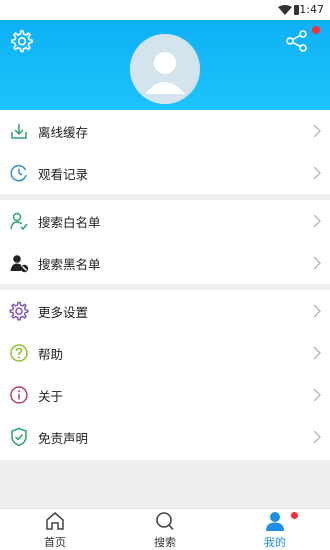  I want to click on menu-item-search-blacklist: 搜索黑名单, so click(165, 263).